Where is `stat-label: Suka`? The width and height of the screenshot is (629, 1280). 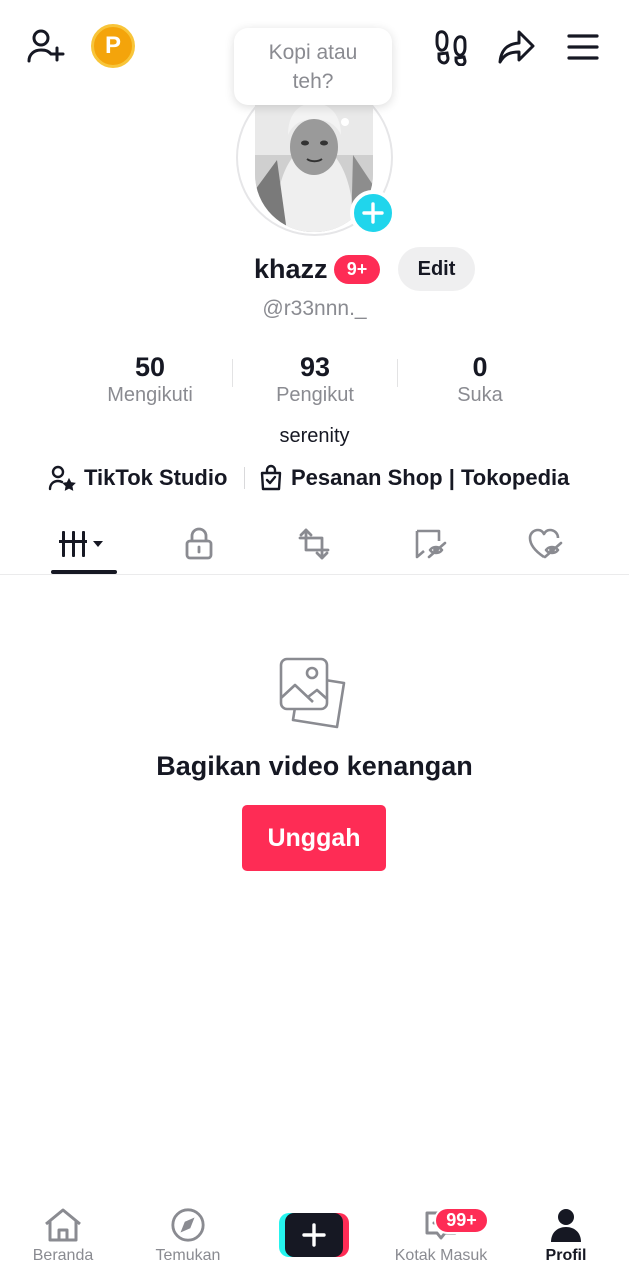
stat-label: Suka is located at coordinates (480, 395).